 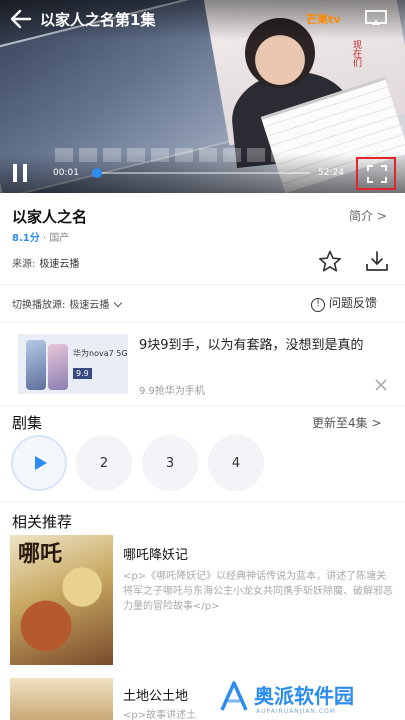 What do you see at coordinates (376, 18) in the screenshot?
I see `cast-icon` at bounding box center [376, 18].